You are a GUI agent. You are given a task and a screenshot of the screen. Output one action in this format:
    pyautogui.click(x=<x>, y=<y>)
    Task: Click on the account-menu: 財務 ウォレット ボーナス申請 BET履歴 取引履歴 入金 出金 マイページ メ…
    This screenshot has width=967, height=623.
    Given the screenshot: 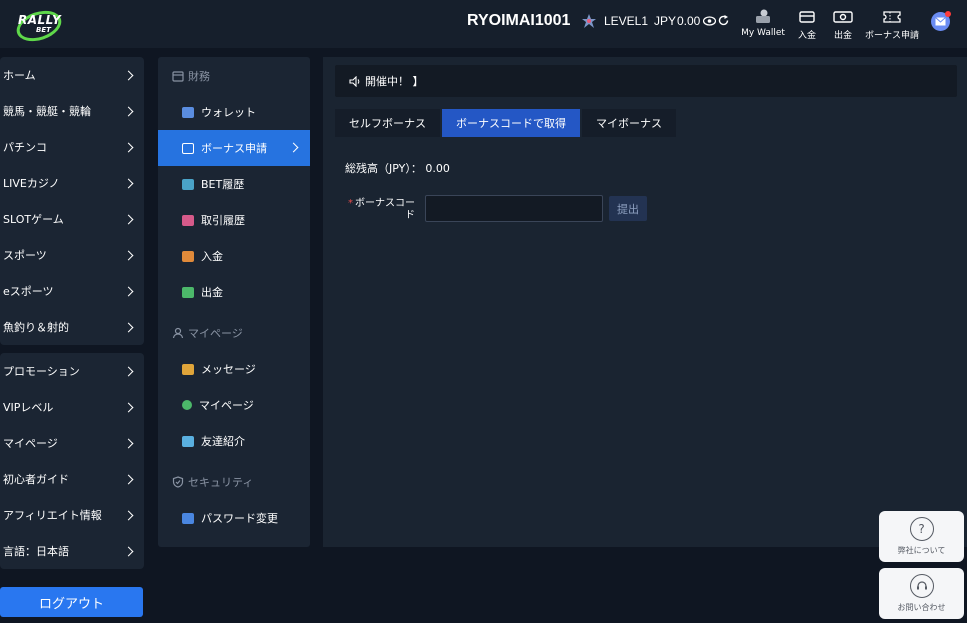 What is the action you would take?
    pyautogui.click(x=234, y=302)
    